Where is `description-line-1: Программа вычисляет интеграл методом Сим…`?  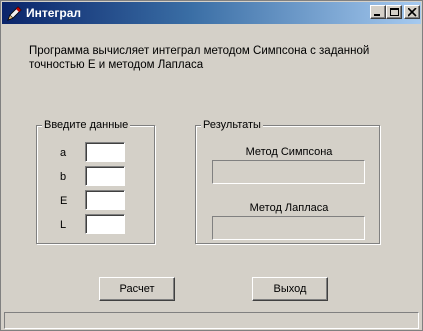 description-line-1: Программа вычисляет интеграл методом Сим… is located at coordinates (199, 51).